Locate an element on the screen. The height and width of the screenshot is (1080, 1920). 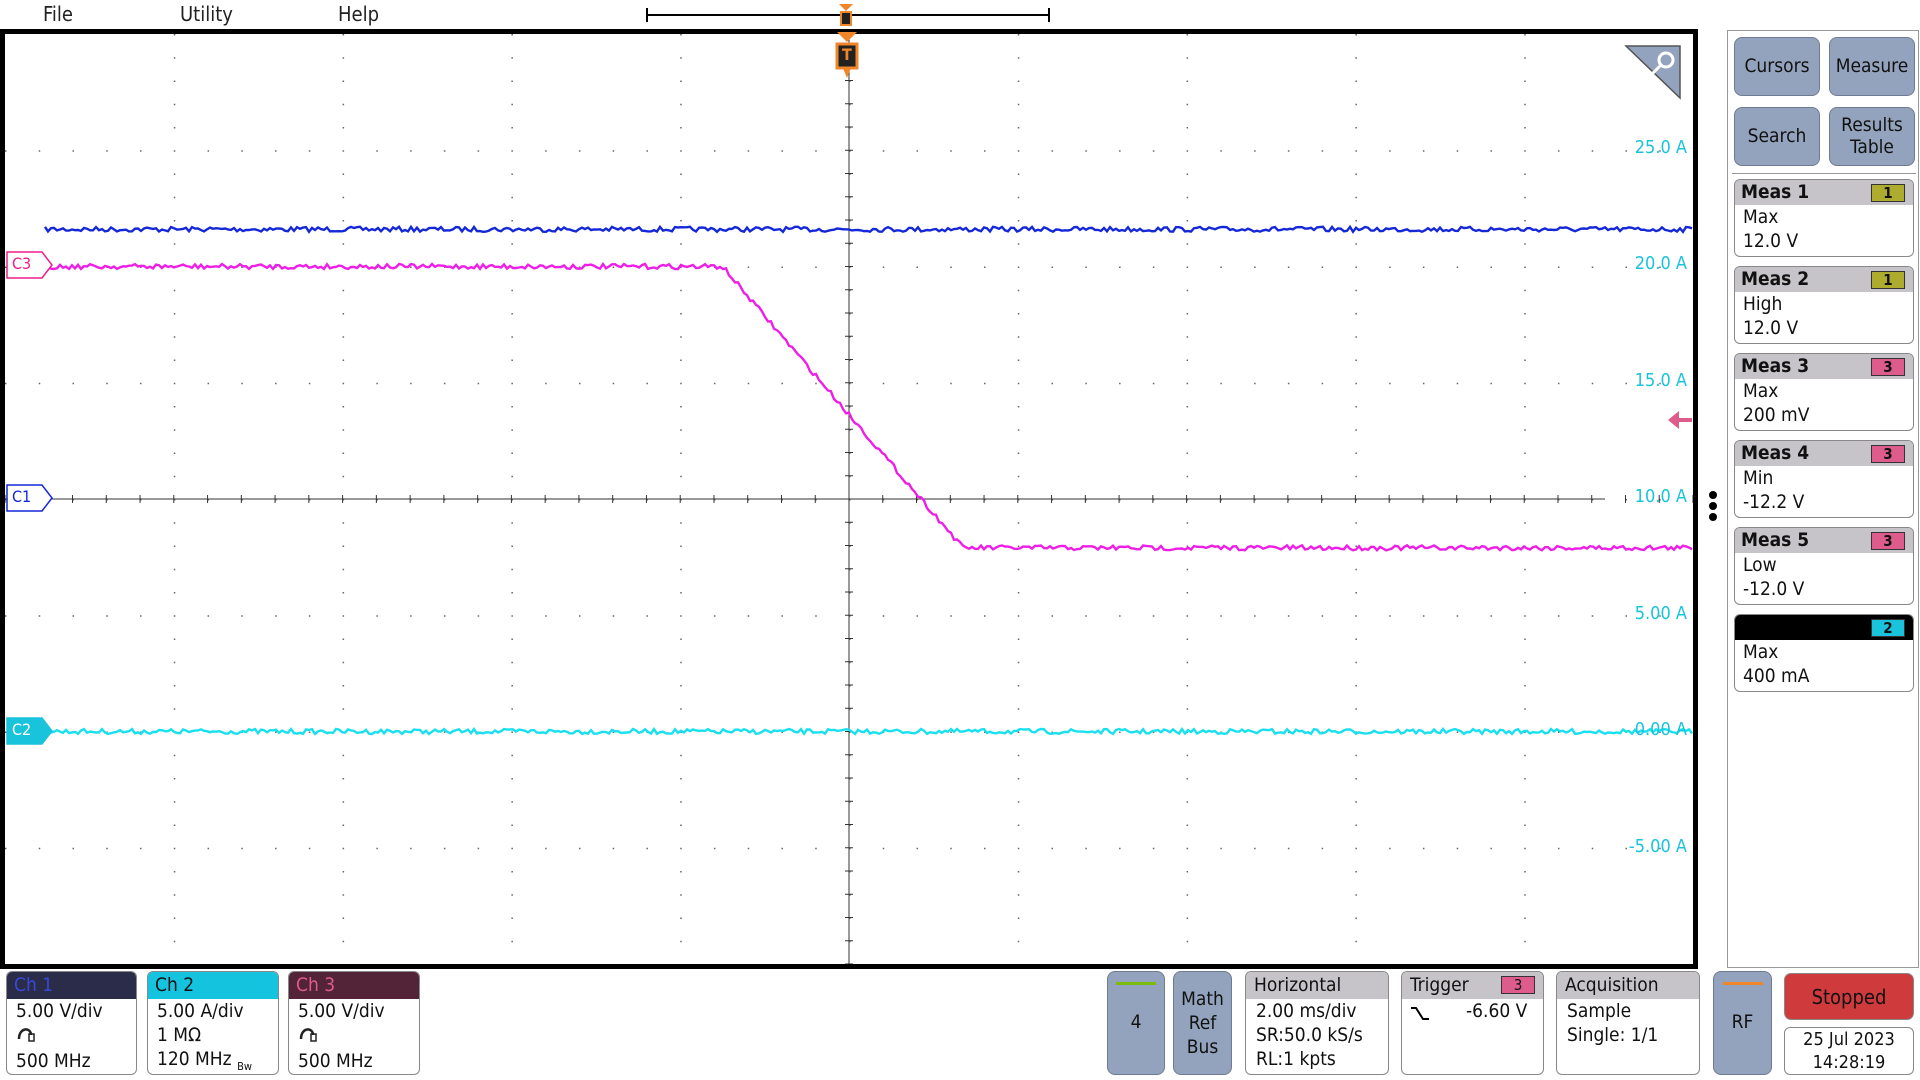
rf-color-bar is located at coordinates (1742, 983).